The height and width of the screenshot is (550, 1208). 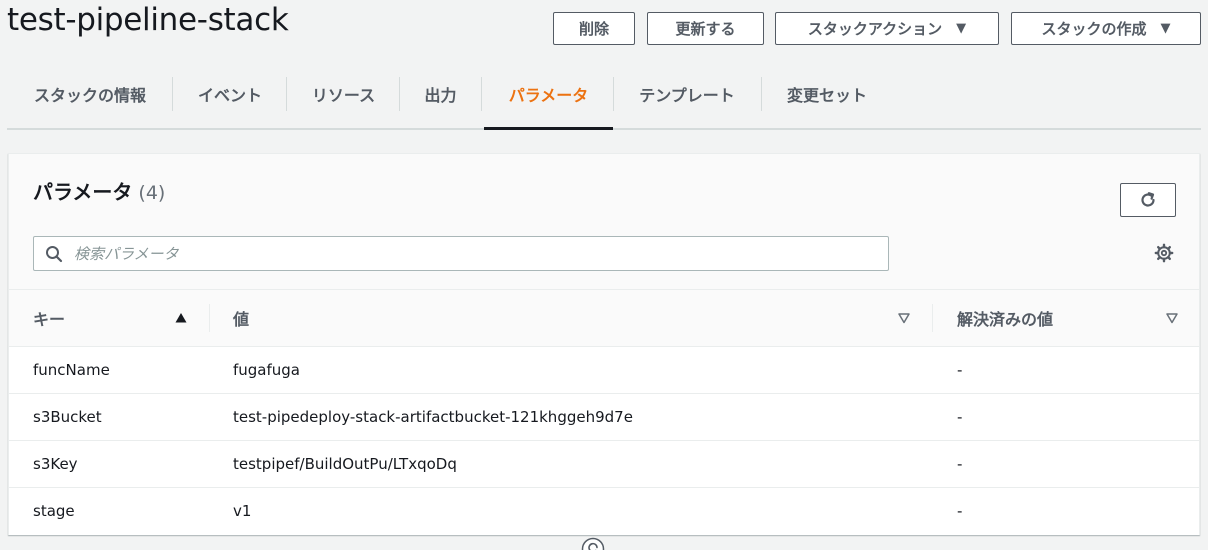 I want to click on update-button: 更新する, so click(x=705, y=28).